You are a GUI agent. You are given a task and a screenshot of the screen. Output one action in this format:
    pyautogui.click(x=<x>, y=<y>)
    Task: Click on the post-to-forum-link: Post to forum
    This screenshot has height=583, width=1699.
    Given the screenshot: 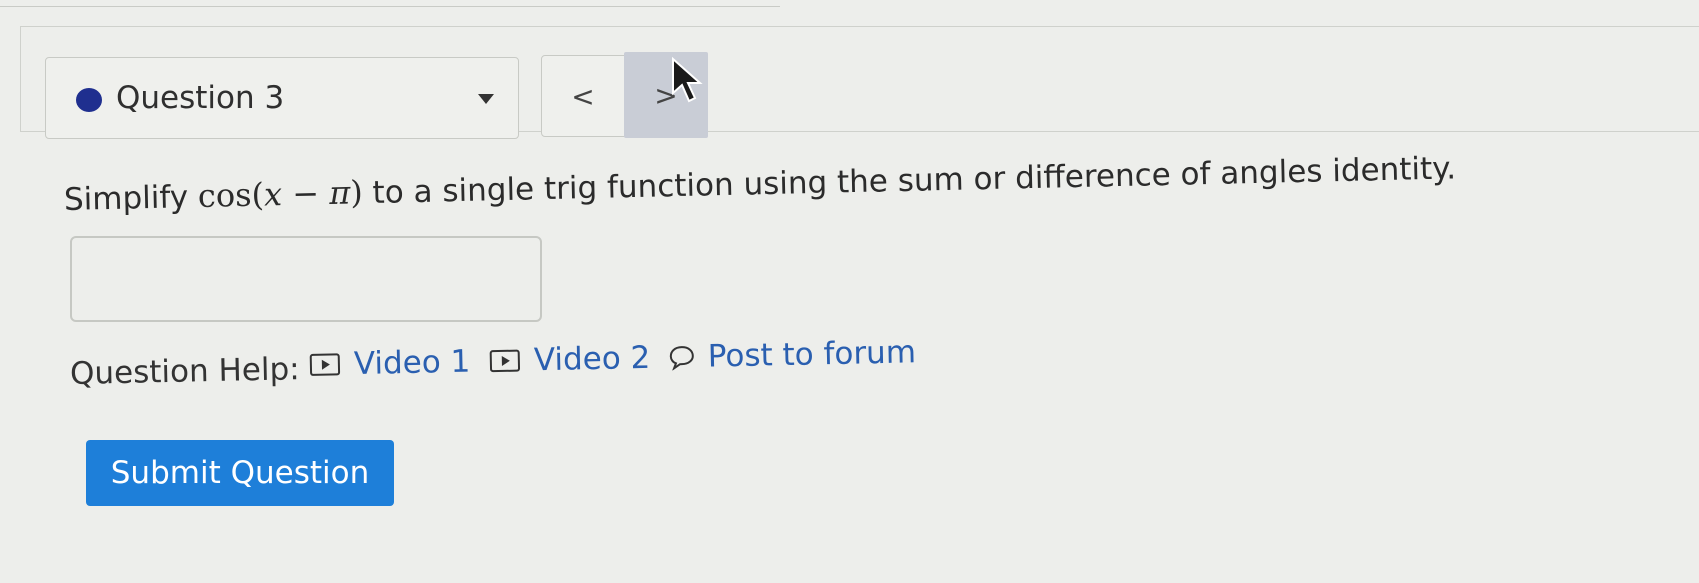 What is the action you would take?
    pyautogui.click(x=791, y=354)
    